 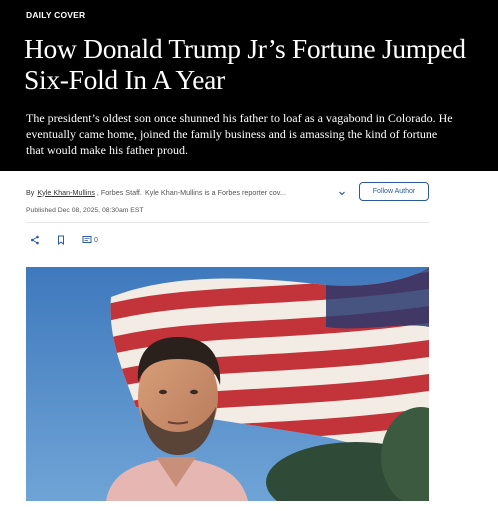 I want to click on comment-count: 0, so click(x=96, y=240).